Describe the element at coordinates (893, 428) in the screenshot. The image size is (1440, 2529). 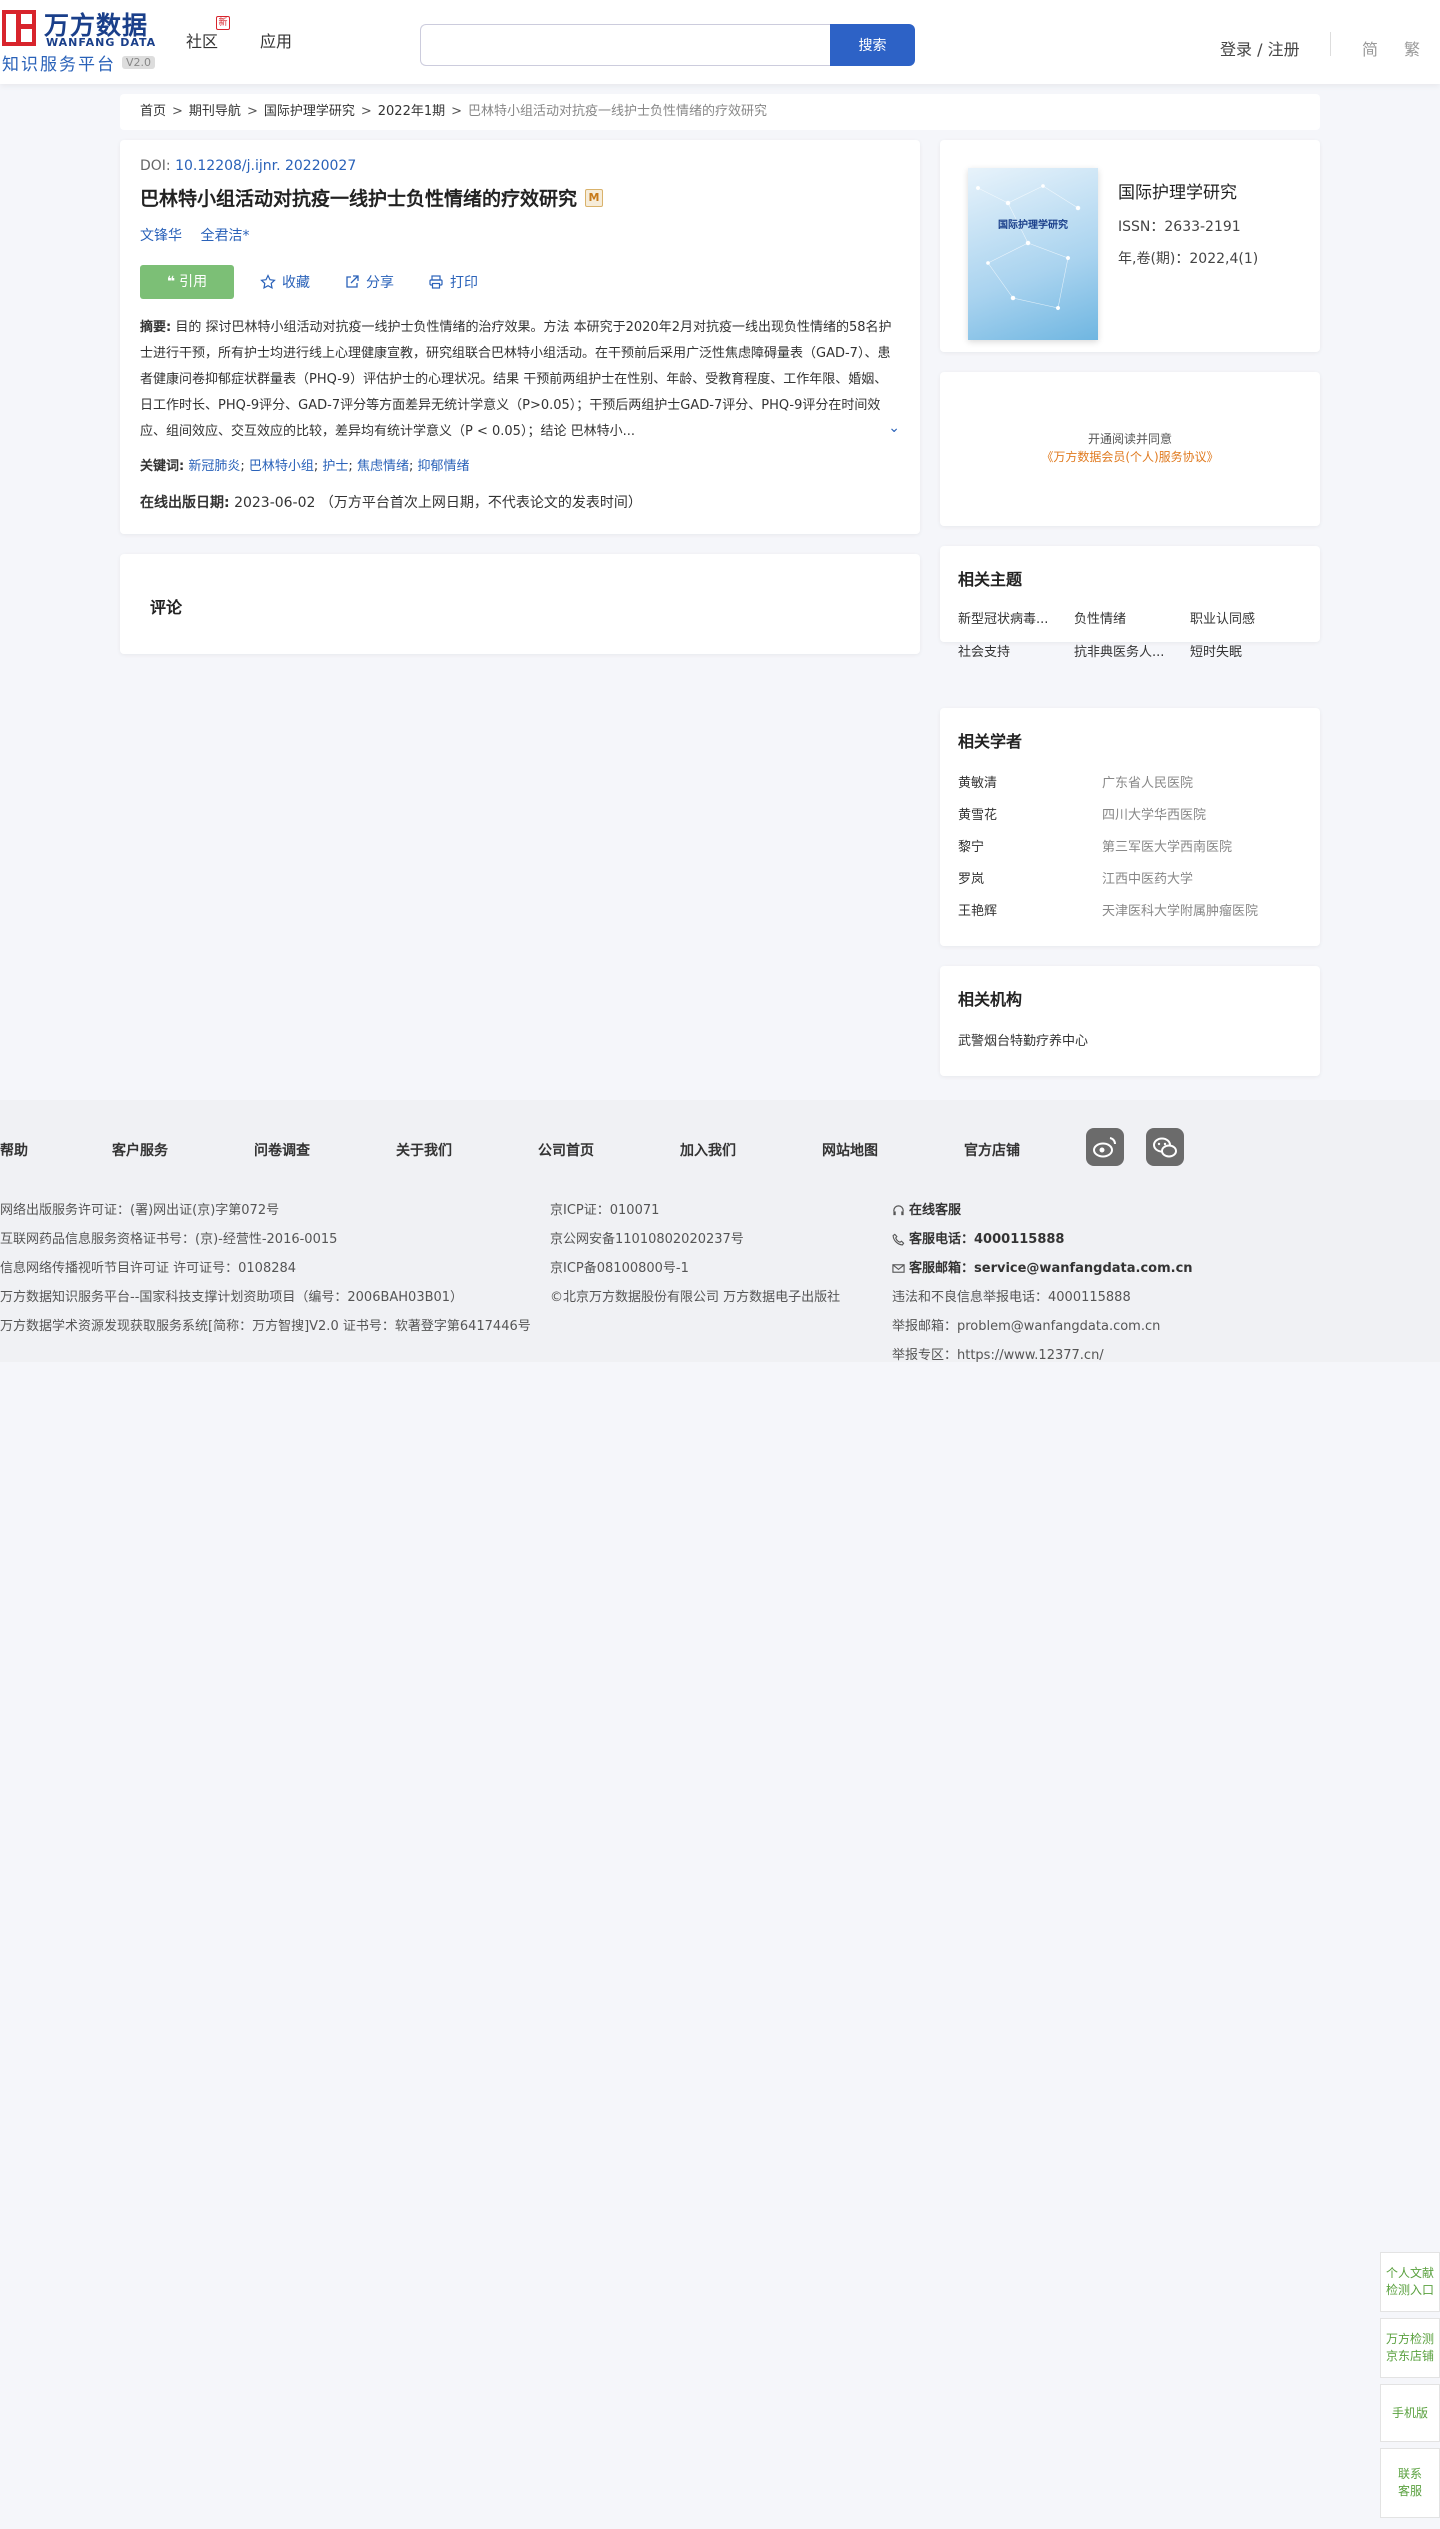
I see `expand-chevron-icon: ⌄` at that location.